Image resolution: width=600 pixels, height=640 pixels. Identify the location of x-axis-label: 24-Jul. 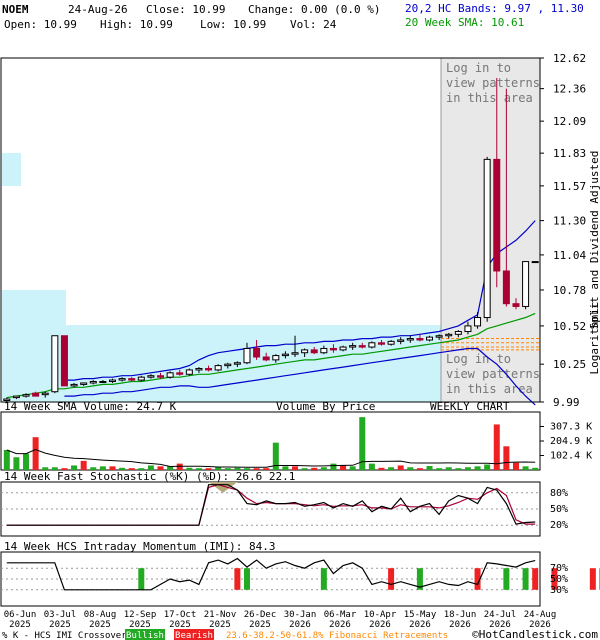
(500, 615).